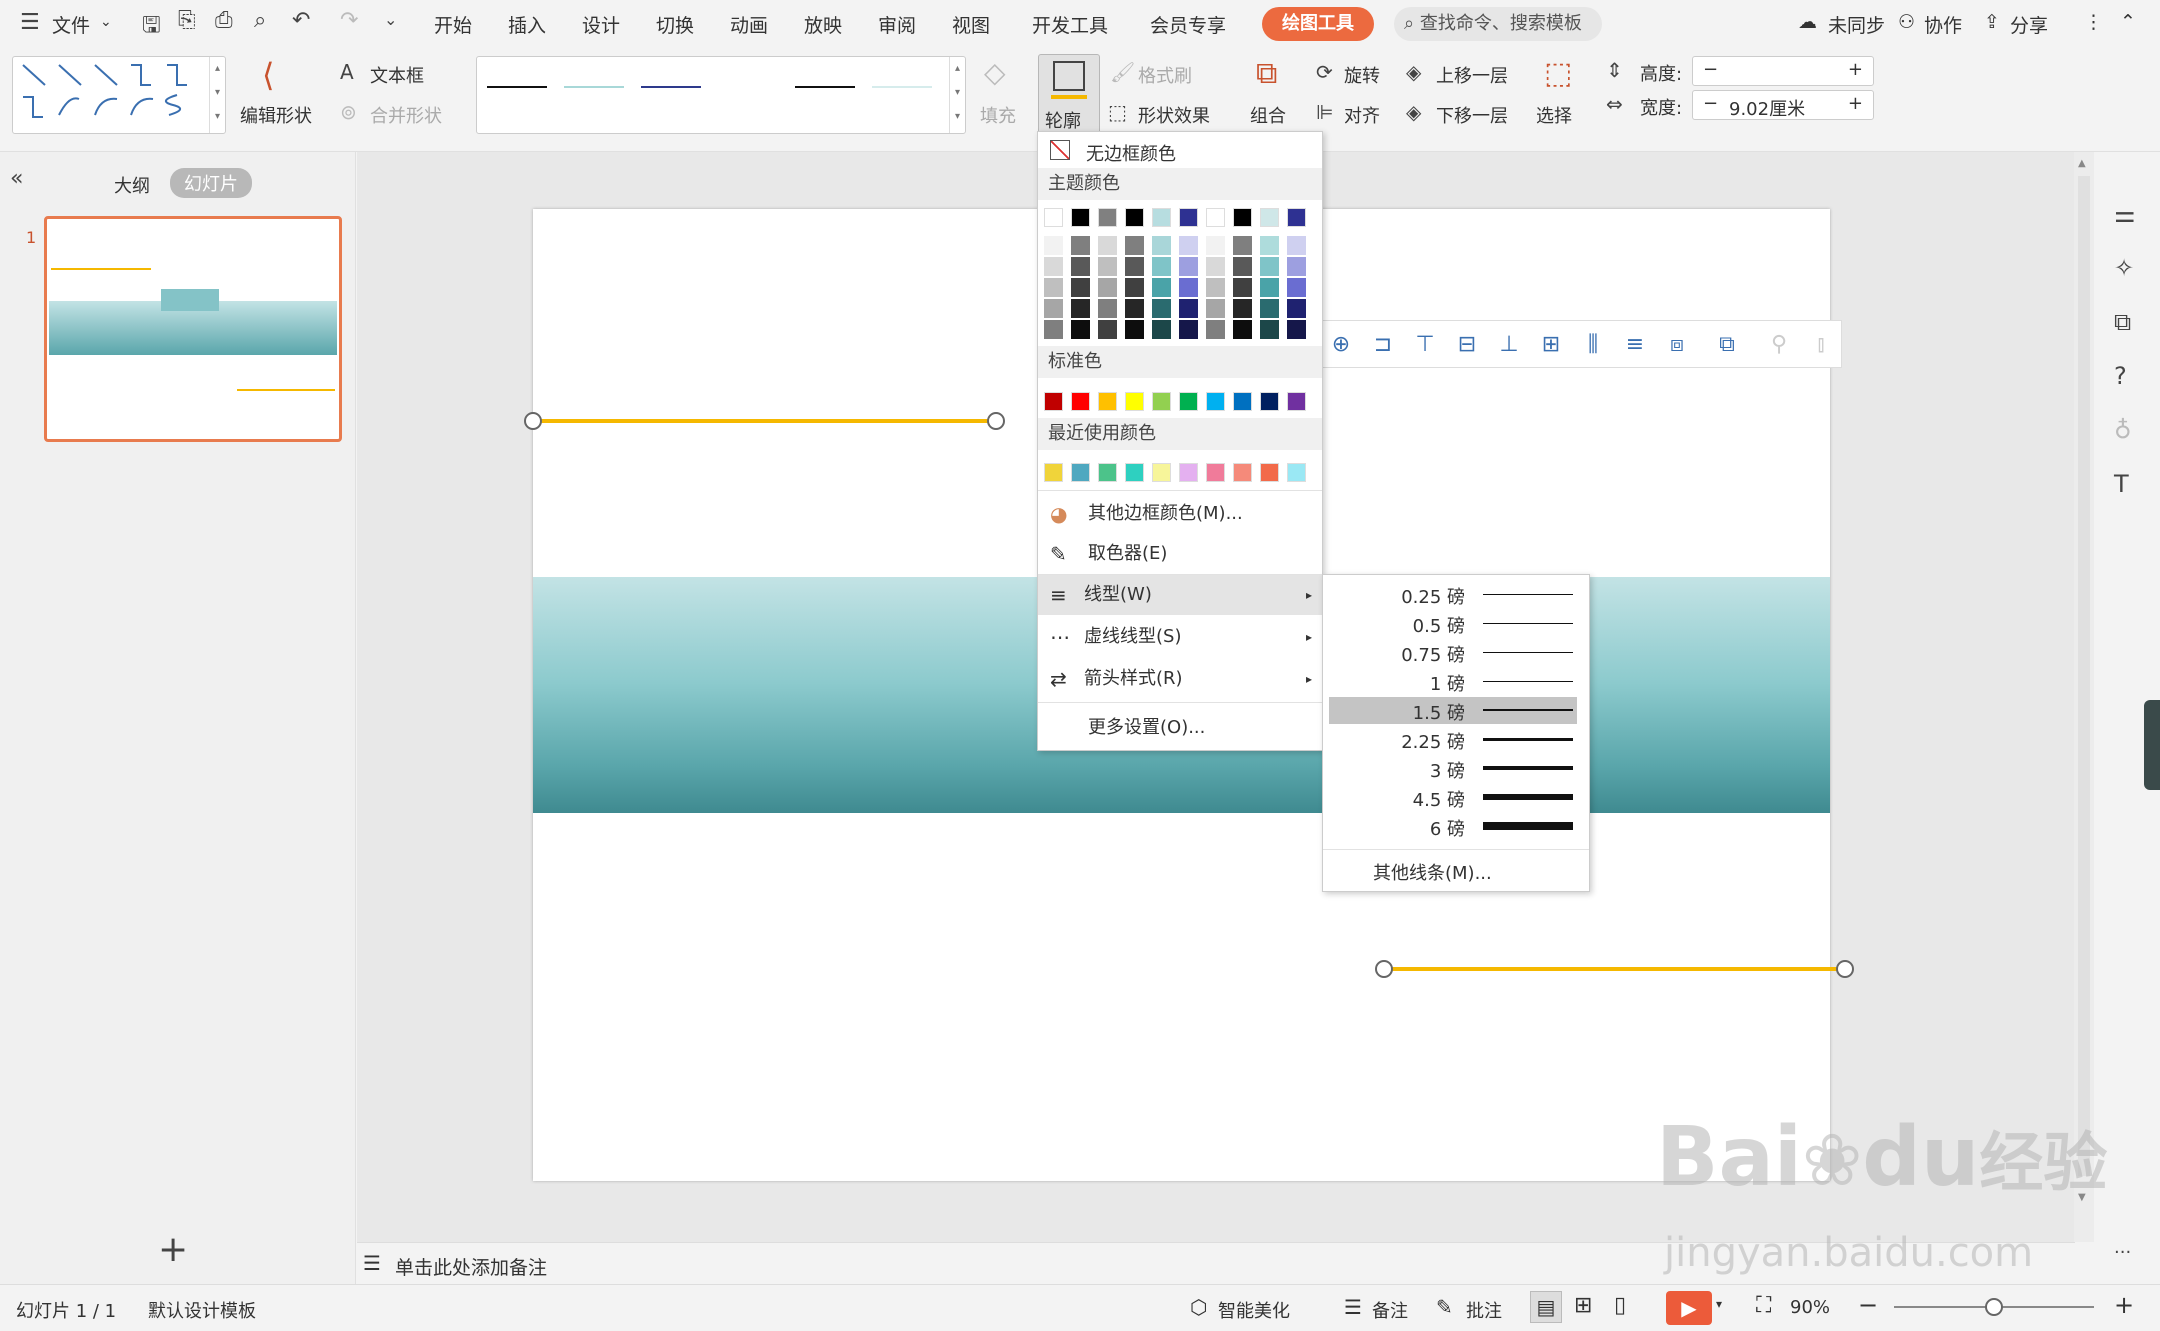 This screenshot has width=2160, height=1331. Describe the element at coordinates (16, 178) in the screenshot. I see `collapse-panel-icon: «` at that location.